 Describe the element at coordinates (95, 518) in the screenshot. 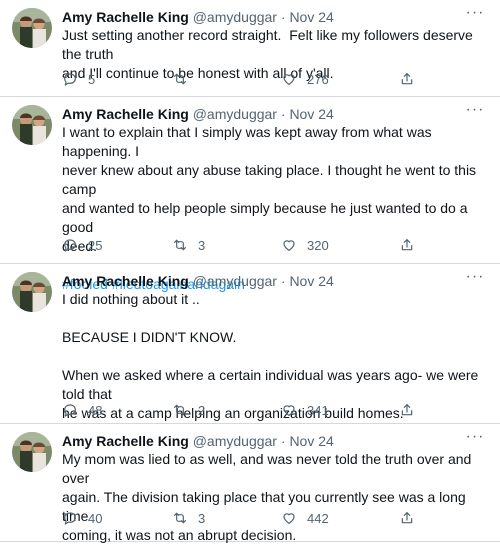

I see `reply-count: 40` at that location.